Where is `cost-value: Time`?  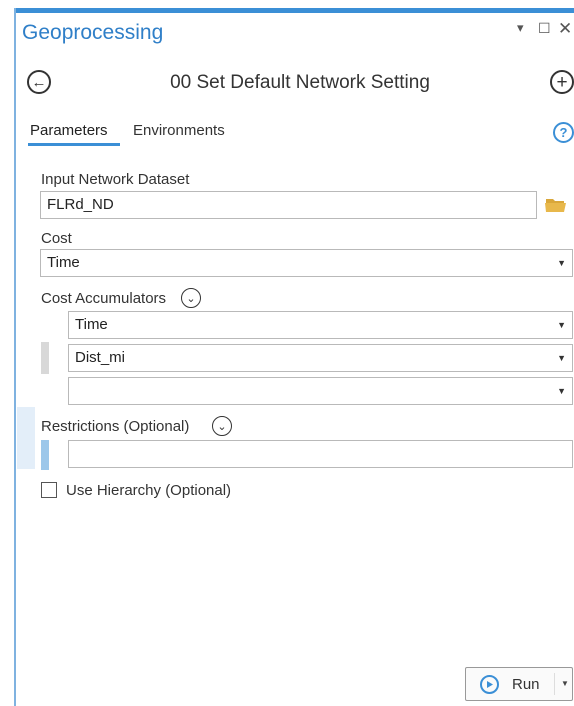 cost-value: Time is located at coordinates (63, 262).